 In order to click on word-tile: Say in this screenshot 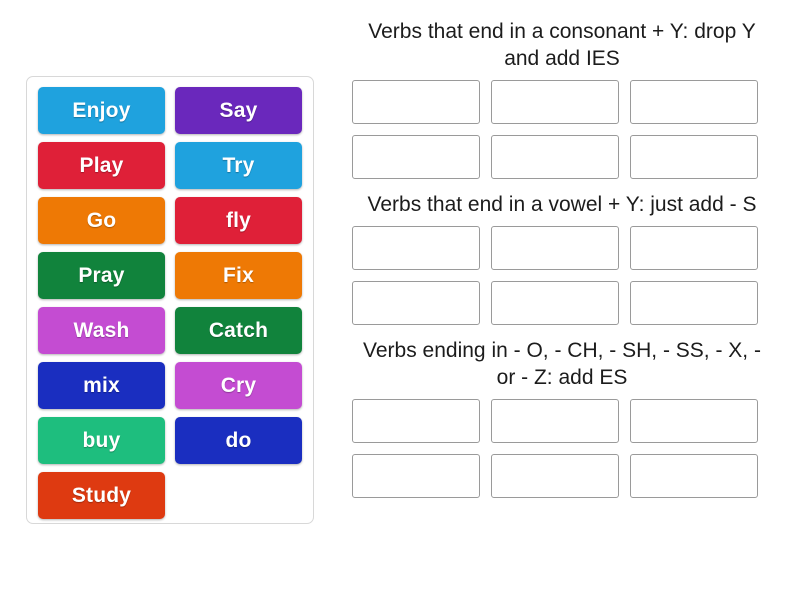, I will do `click(238, 110)`.